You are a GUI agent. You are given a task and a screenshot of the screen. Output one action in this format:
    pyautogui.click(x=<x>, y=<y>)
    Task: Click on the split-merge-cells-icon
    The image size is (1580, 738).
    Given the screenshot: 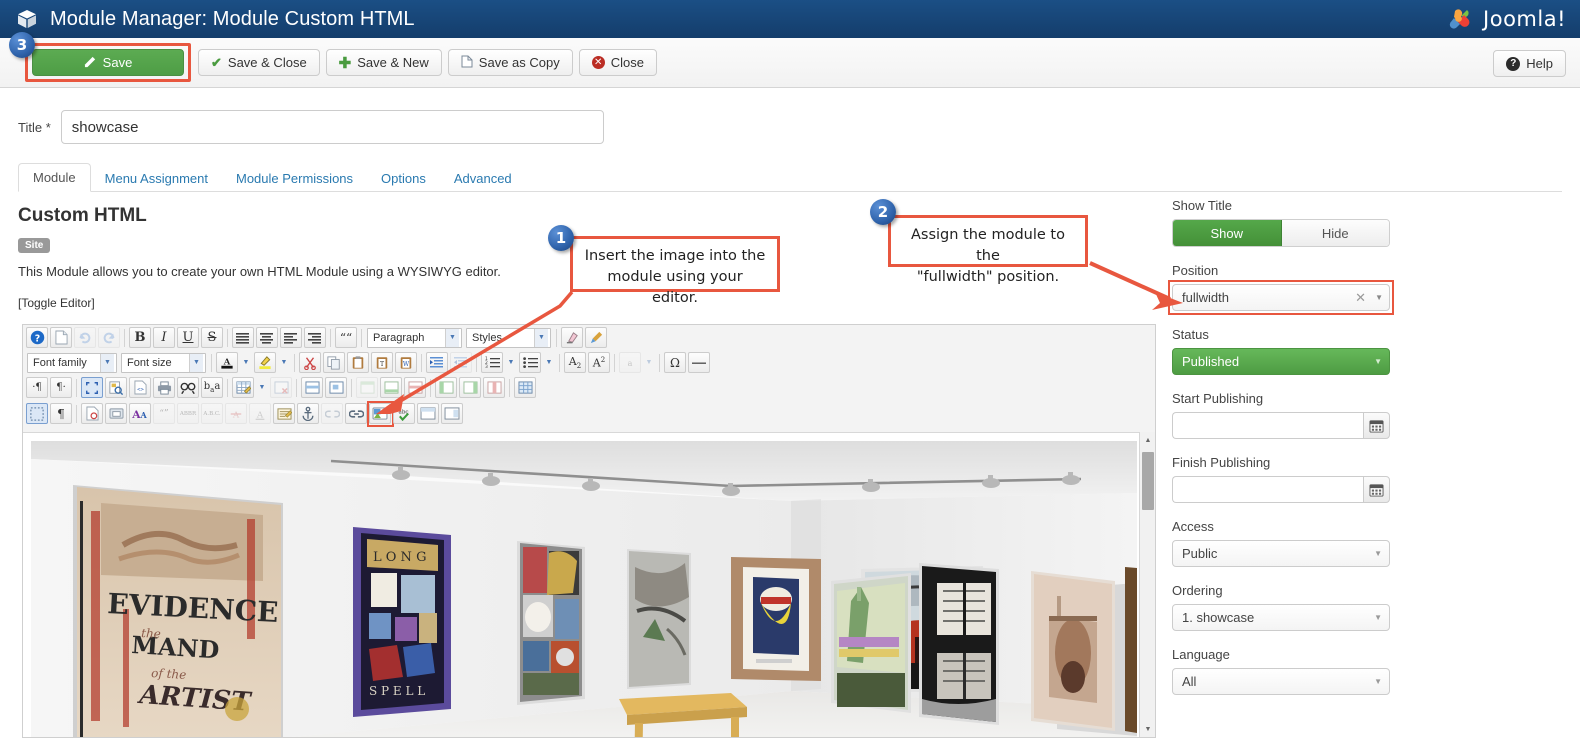 What is the action you would take?
    pyautogui.click(x=525, y=387)
    